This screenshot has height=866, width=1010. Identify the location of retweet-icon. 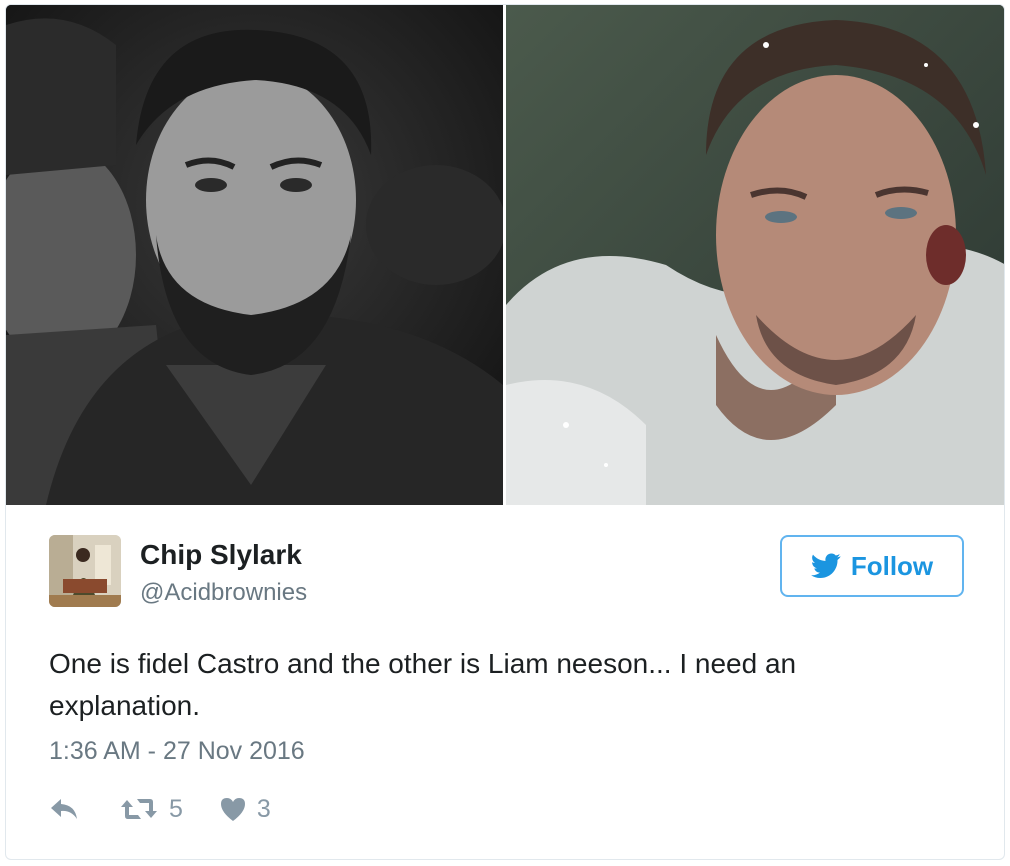
(139, 809).